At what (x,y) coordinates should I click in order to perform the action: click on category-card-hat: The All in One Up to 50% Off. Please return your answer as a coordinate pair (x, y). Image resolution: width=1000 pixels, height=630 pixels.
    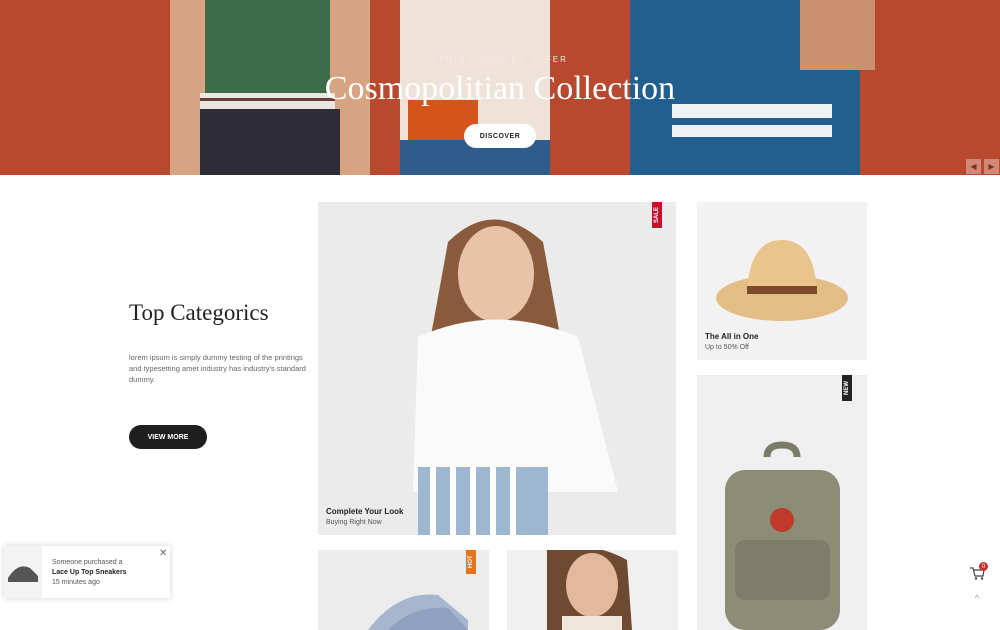
    Looking at the image, I should click on (782, 281).